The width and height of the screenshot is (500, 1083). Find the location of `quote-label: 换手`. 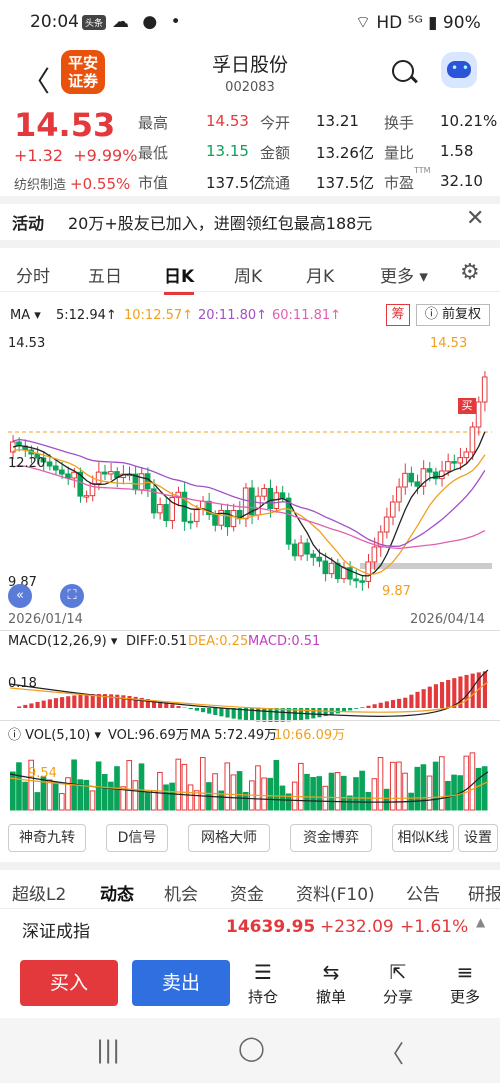

quote-label: 换手 is located at coordinates (399, 123).